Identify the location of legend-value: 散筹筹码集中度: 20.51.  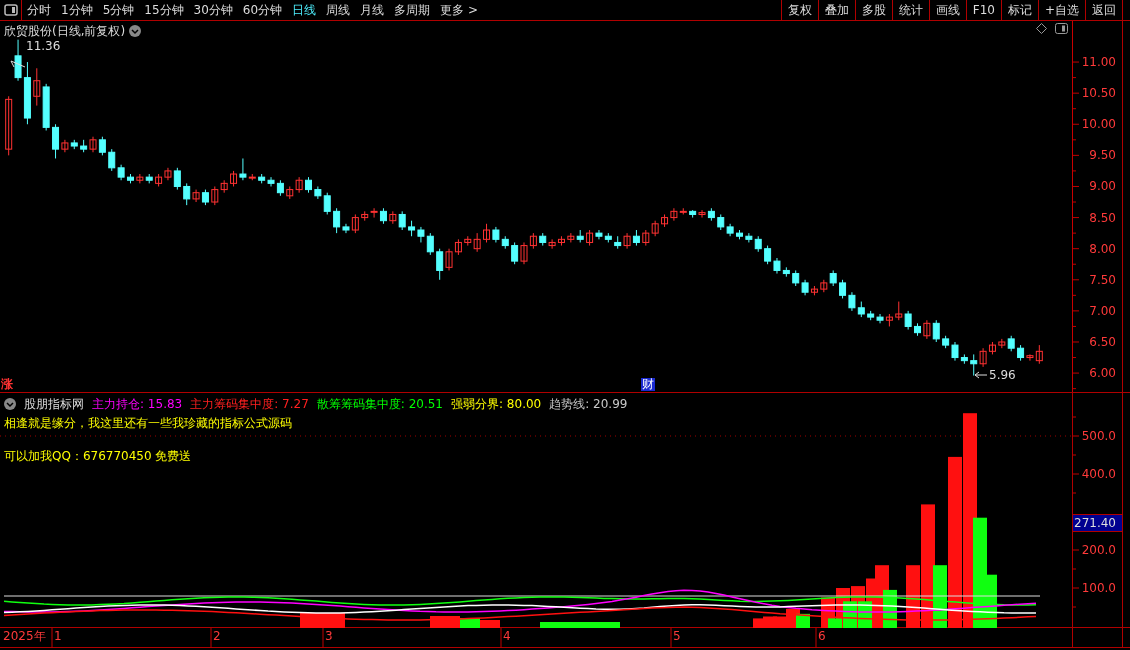
(379, 404).